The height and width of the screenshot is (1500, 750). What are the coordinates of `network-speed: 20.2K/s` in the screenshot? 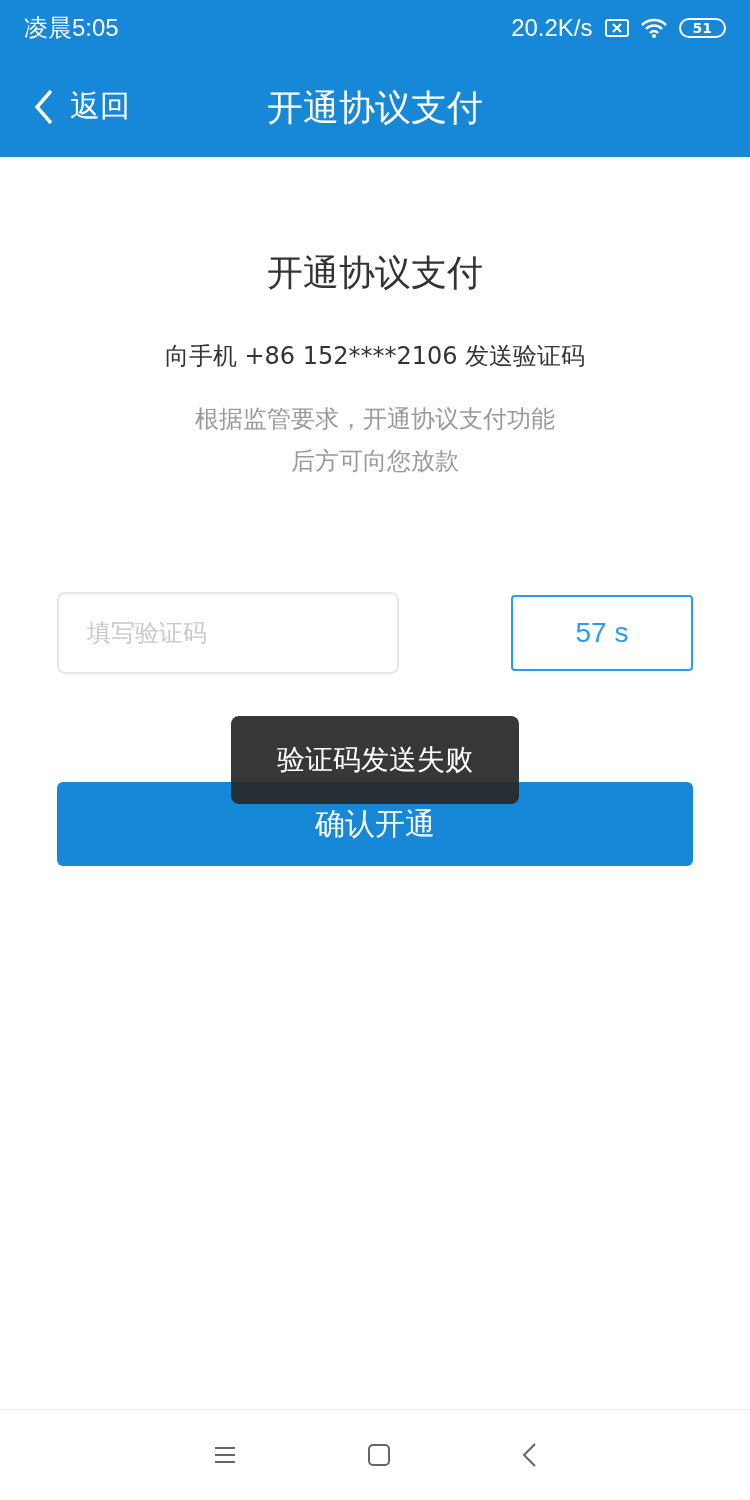 It's located at (552, 28).